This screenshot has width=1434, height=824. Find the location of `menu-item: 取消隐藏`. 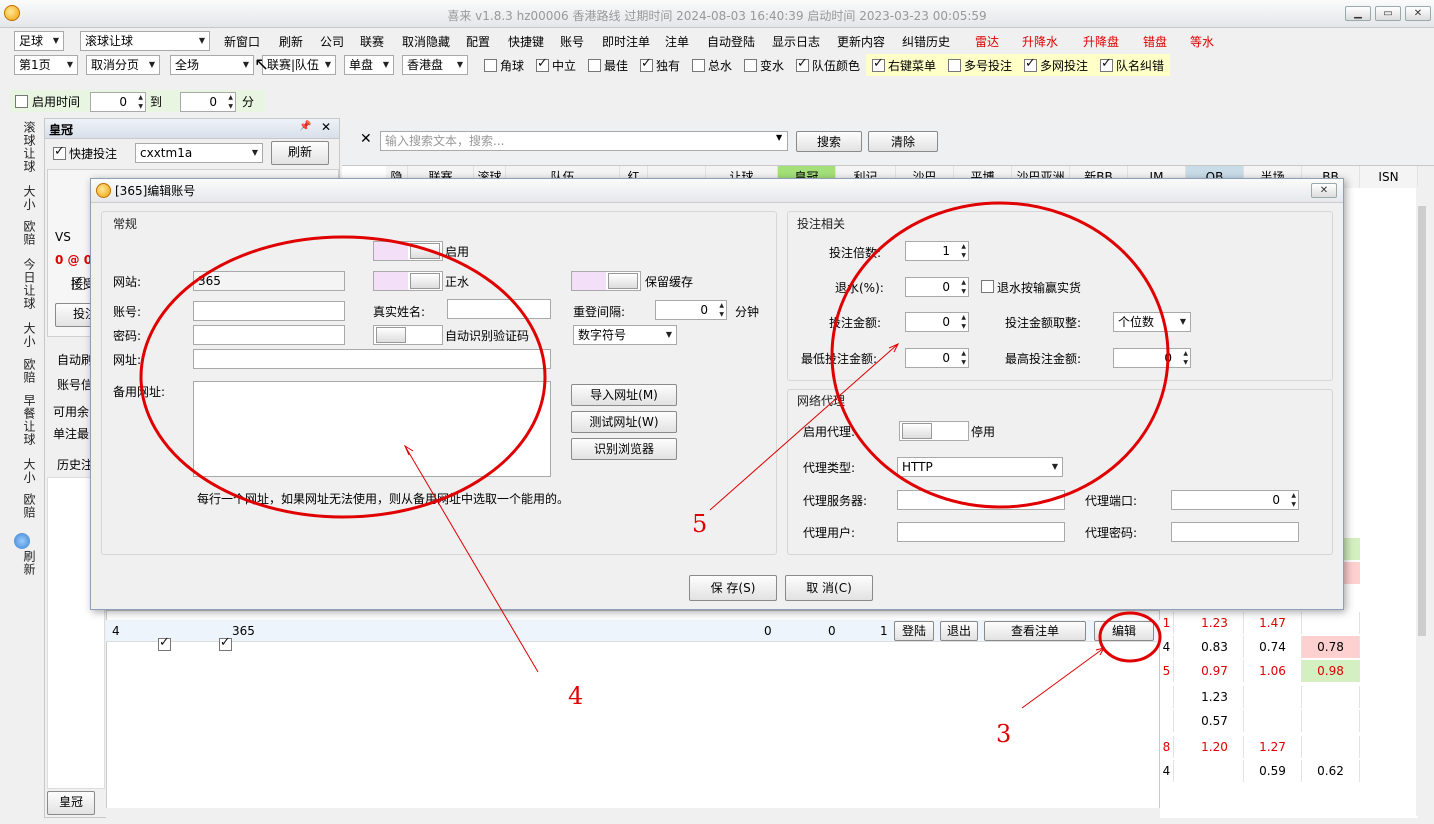

menu-item: 取消隐藏 is located at coordinates (426, 41).